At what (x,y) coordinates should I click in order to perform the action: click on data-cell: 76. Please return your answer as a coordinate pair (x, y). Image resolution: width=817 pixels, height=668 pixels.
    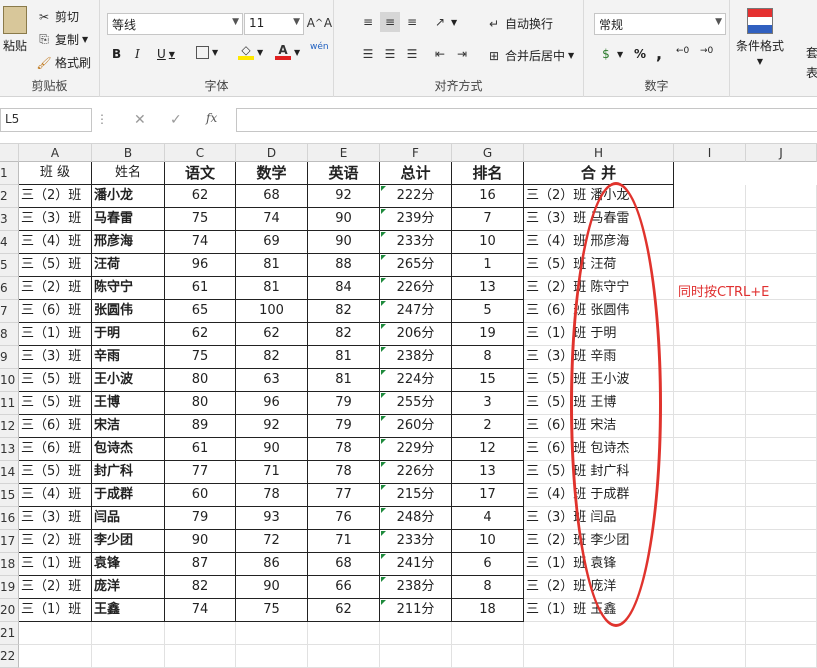
    Looking at the image, I should click on (344, 518).